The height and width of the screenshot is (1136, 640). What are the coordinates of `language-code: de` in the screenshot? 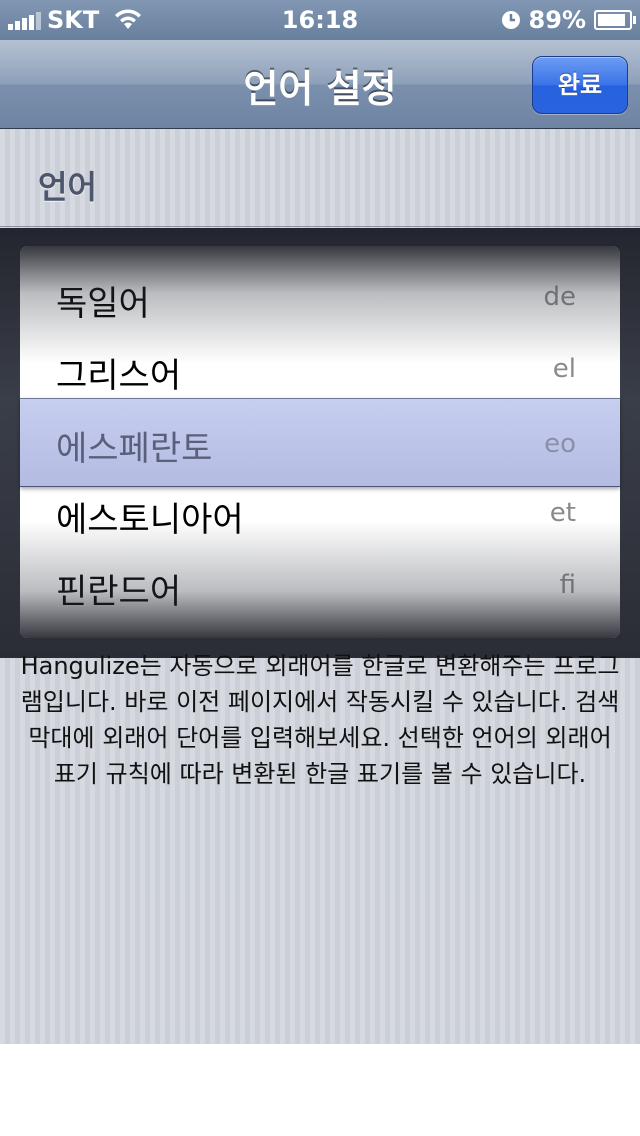 It's located at (560, 297).